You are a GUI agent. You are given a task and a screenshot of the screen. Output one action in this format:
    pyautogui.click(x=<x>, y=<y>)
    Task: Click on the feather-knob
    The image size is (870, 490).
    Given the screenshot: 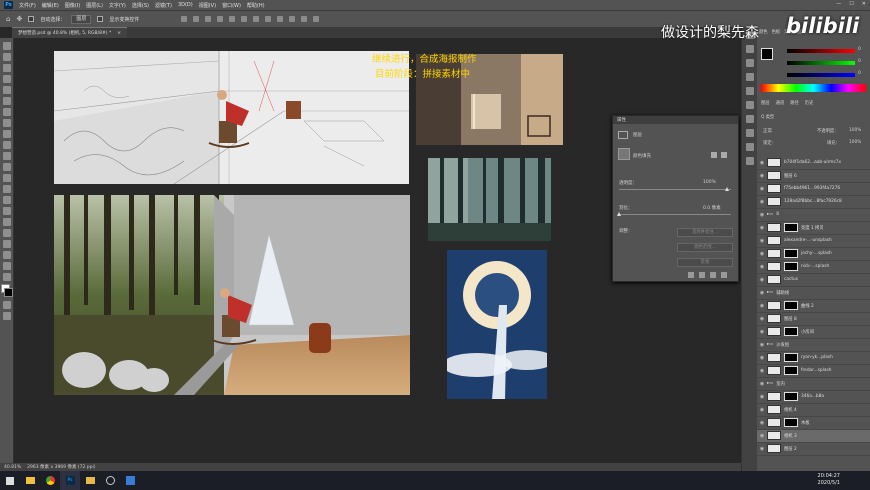 What is the action you would take?
    pyautogui.click(x=619, y=214)
    